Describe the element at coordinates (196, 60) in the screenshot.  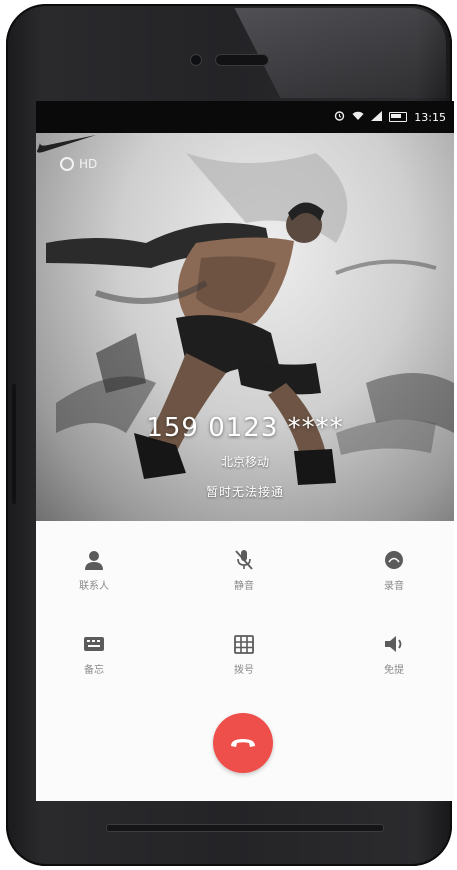
I see `front-camera` at that location.